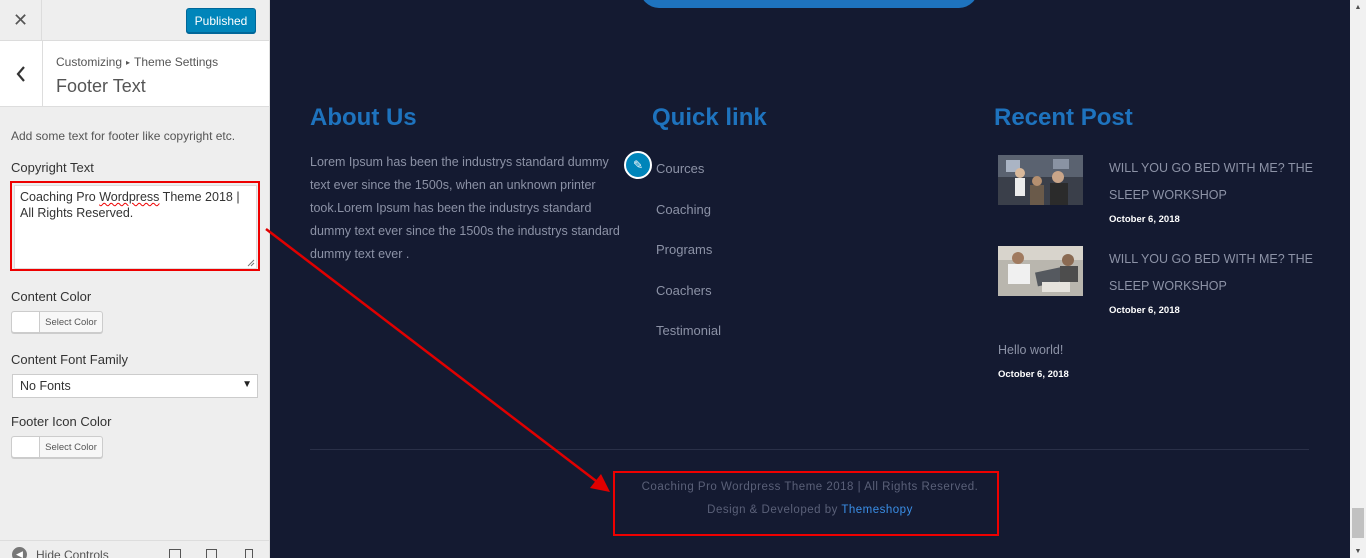 The width and height of the screenshot is (1366, 558). What do you see at coordinates (60, 197) in the screenshot?
I see `copyright-text-pre: Coaching Pro` at bounding box center [60, 197].